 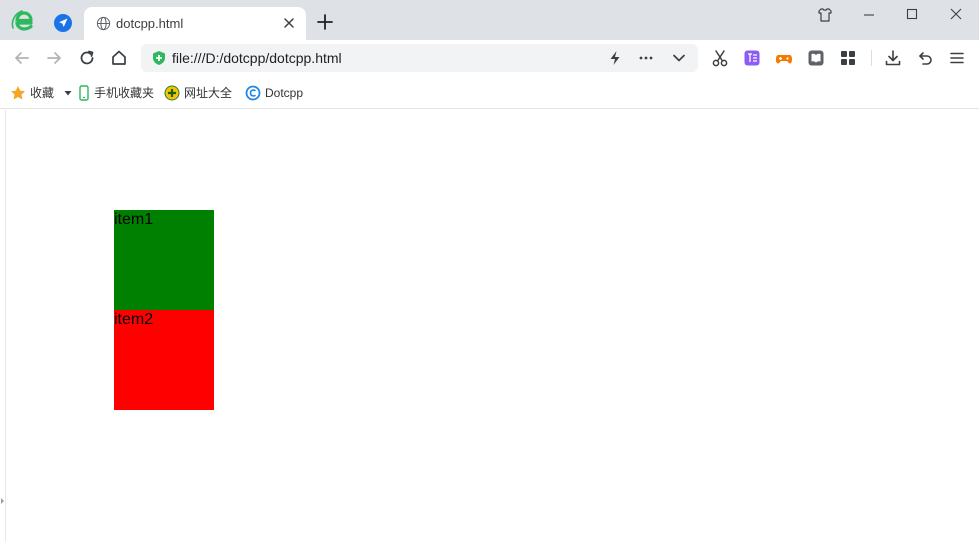 What do you see at coordinates (63, 23) in the screenshot?
I see `pinned-tab-navigation-icon` at bounding box center [63, 23].